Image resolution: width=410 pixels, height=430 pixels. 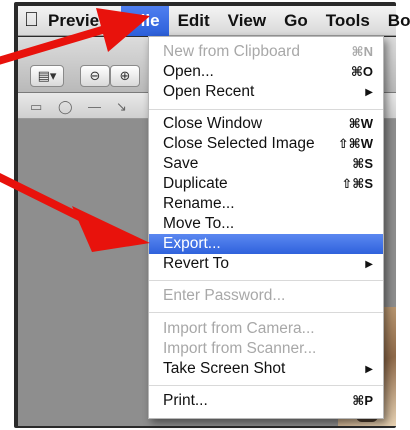 I want to click on menu-item-close-window: Close Window ⌘W, so click(x=266, y=124).